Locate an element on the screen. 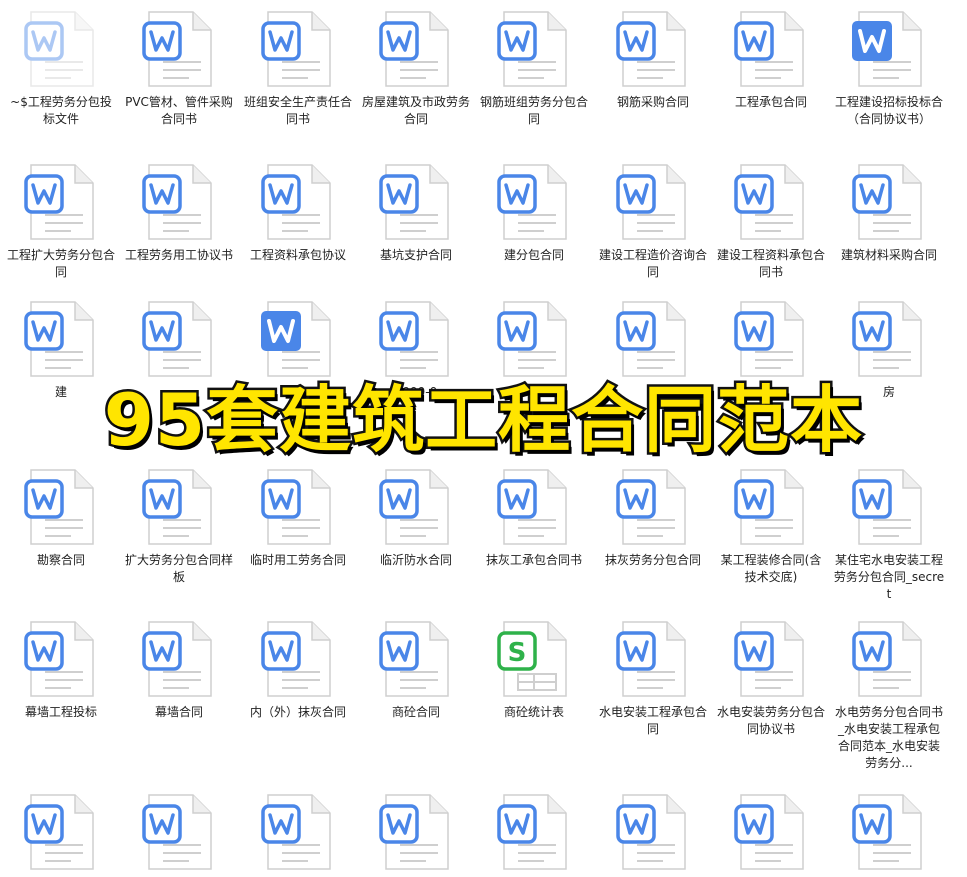  file-item: 勘察合同 is located at coordinates (61, 518).